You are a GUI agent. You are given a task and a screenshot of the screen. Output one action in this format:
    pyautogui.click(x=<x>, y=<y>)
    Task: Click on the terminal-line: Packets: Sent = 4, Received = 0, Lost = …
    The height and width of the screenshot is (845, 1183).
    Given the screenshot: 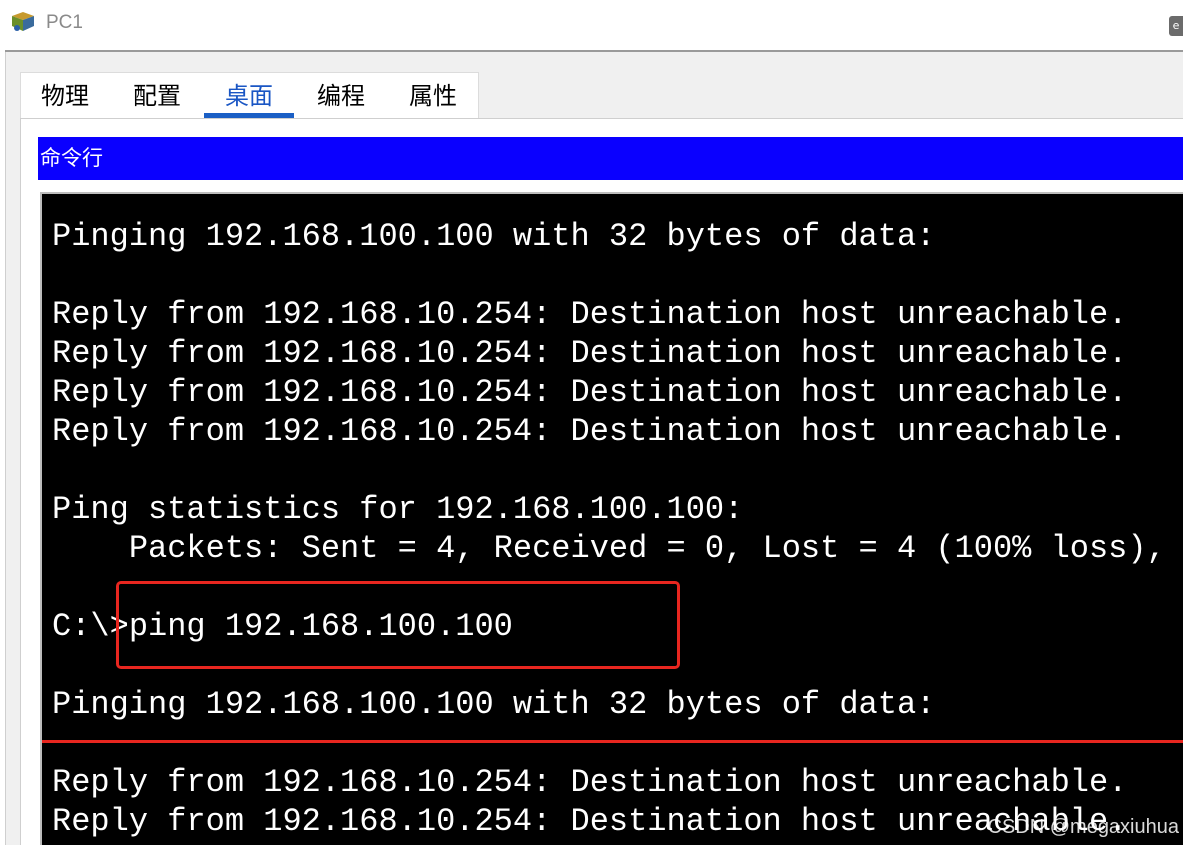 What is the action you would take?
    pyautogui.click(x=609, y=548)
    